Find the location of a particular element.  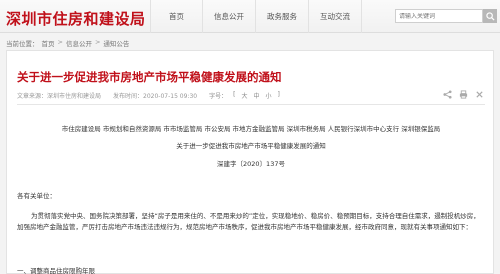

search-icon is located at coordinates (490, 16).